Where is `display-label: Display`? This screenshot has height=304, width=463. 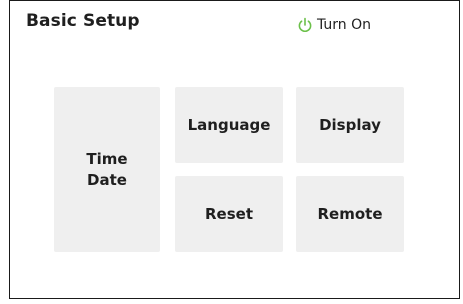 display-label: Display is located at coordinates (350, 125).